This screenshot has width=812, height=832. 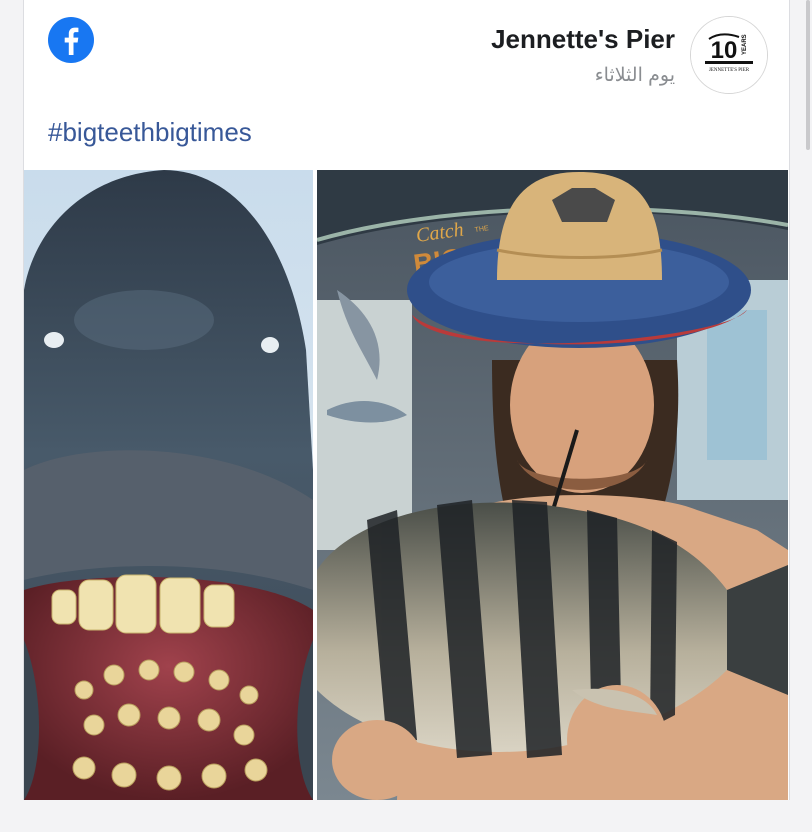 What do you see at coordinates (583, 39) in the screenshot?
I see `page-name-link: Jennette's Pier` at bounding box center [583, 39].